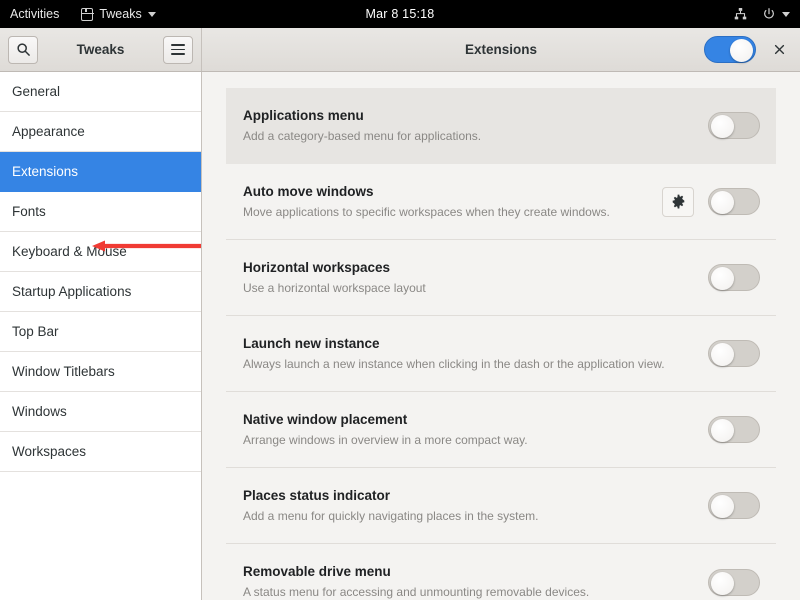 Image resolution: width=800 pixels, height=600 pixels. Describe the element at coordinates (311, 343) in the screenshot. I see `extension-title: Launch new instance` at that location.